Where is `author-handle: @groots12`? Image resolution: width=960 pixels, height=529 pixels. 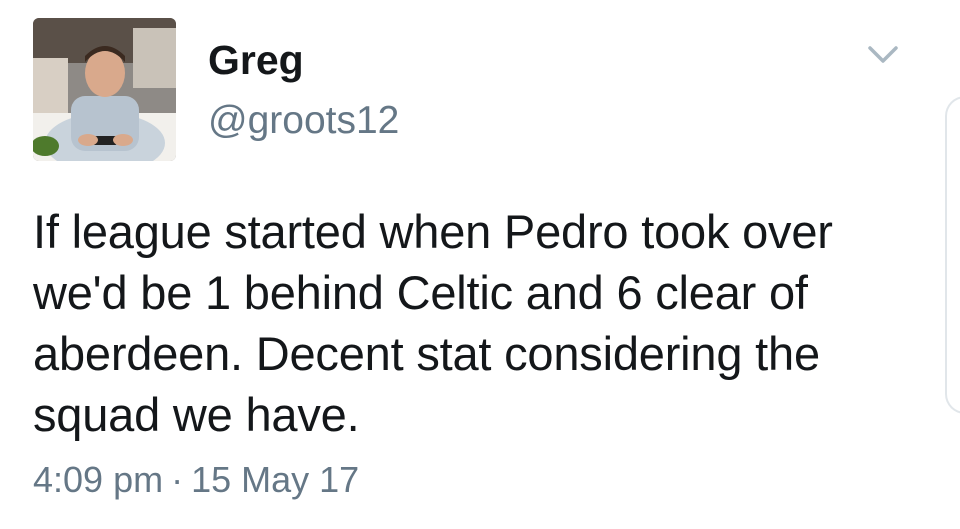 author-handle: @groots12 is located at coordinates (303, 120).